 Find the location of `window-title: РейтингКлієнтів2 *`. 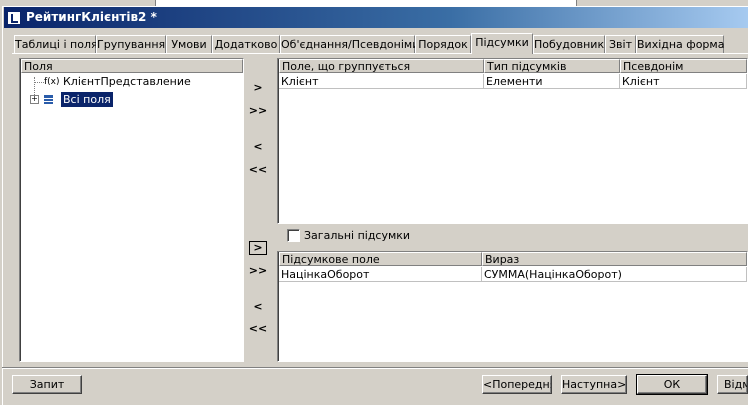

window-title: РейтингКлієнтів2 * is located at coordinates (91, 17).